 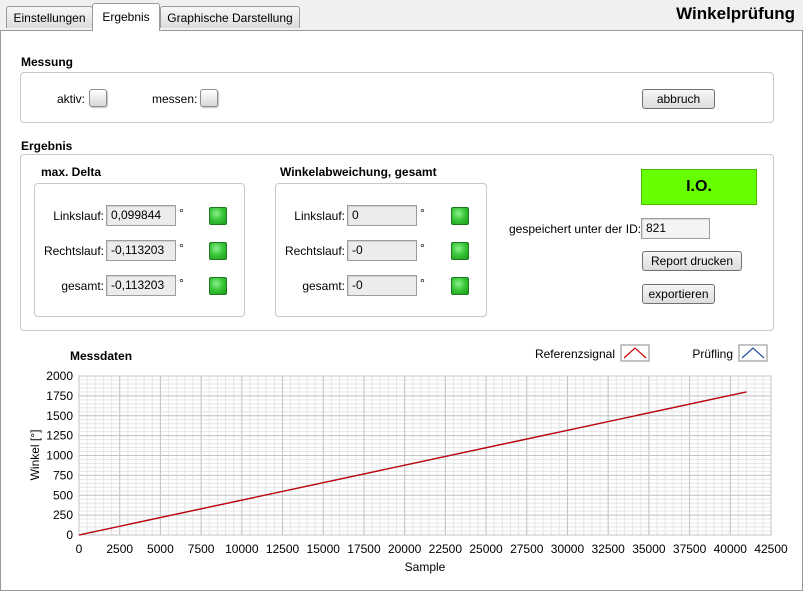 I want to click on winkel-gesamt-label: gesamt:, so click(x=323, y=286).